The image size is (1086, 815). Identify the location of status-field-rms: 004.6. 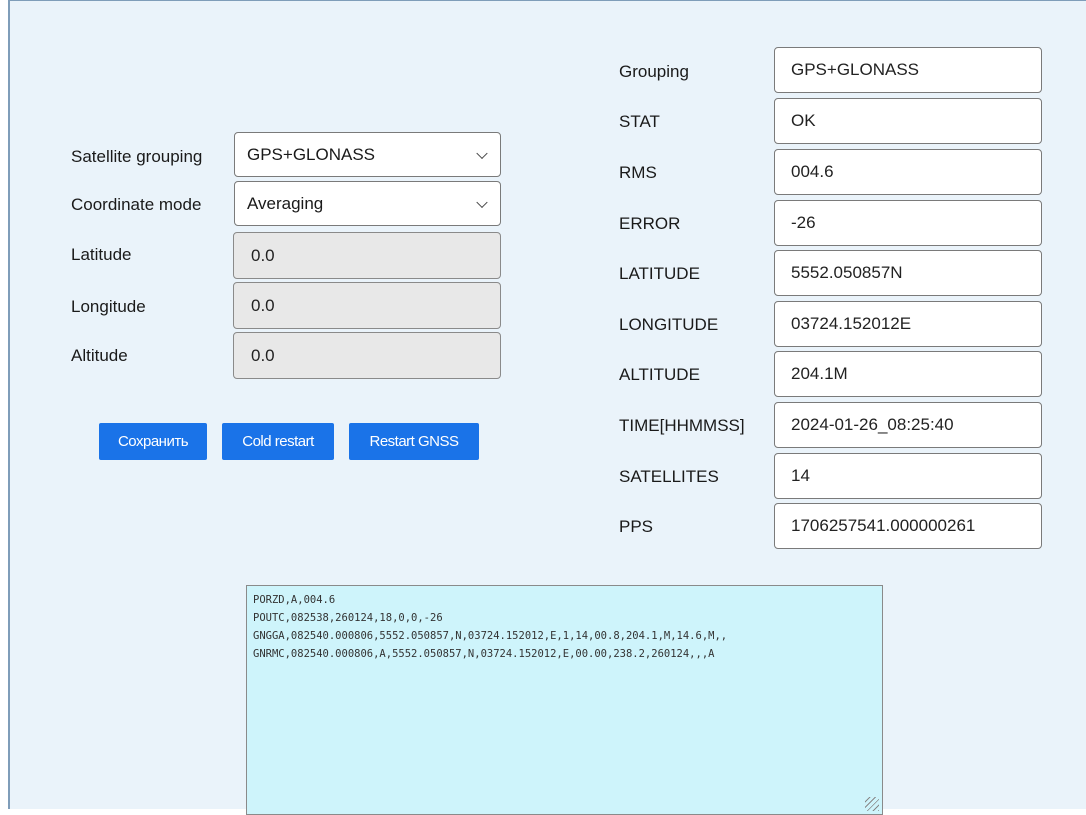
(908, 172).